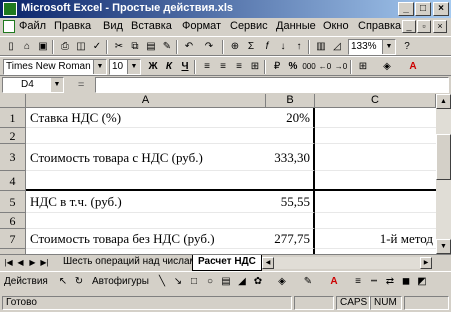  Describe the element at coordinates (375, 118) in the screenshot. I see `cell-c1` at that location.